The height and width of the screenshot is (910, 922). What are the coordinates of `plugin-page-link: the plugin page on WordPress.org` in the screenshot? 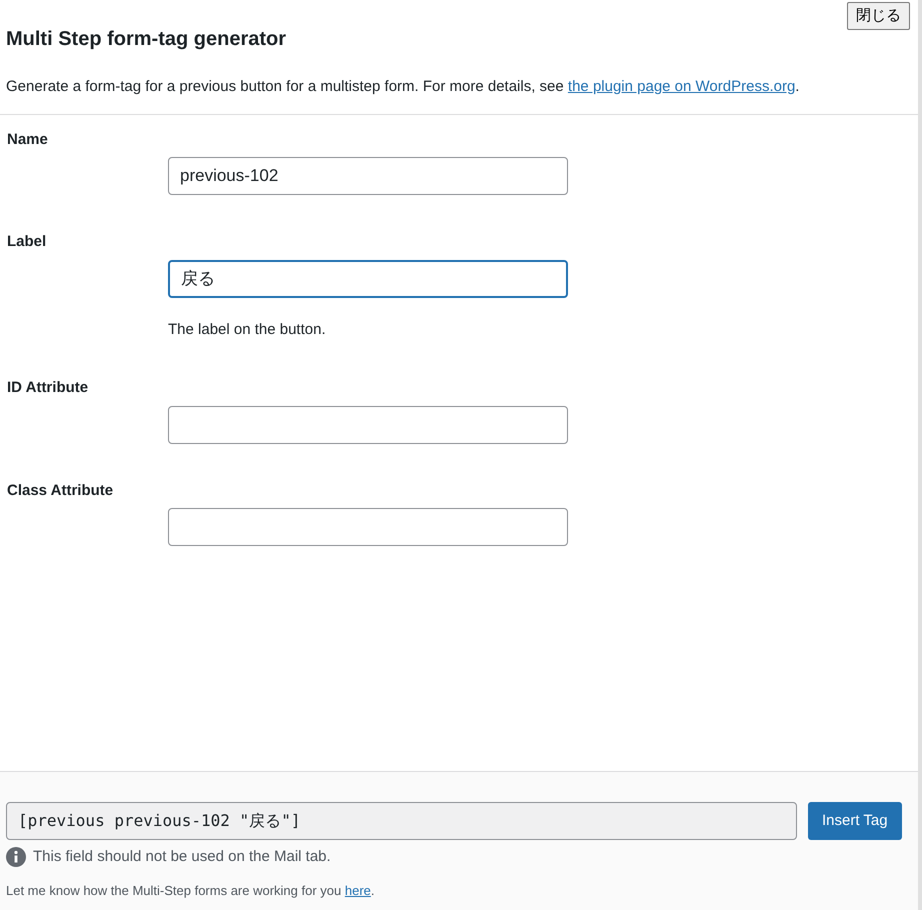 It's located at (682, 86).